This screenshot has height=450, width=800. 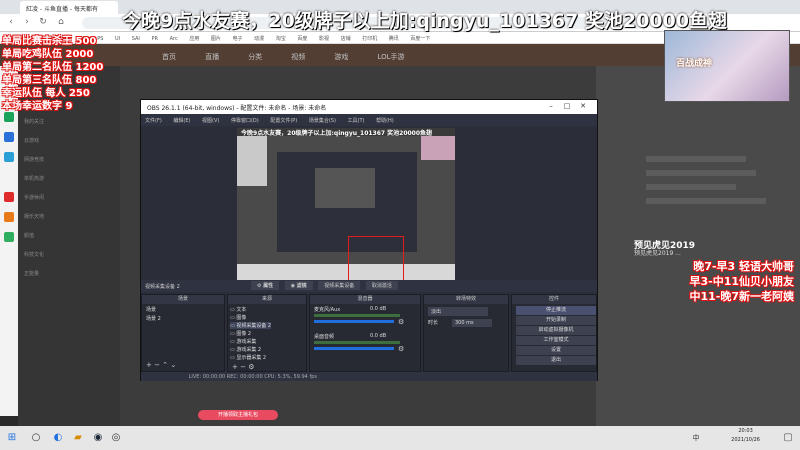 What do you see at coordinates (194, 38) in the screenshot?
I see `bookmark-item: 应用` at bounding box center [194, 38].